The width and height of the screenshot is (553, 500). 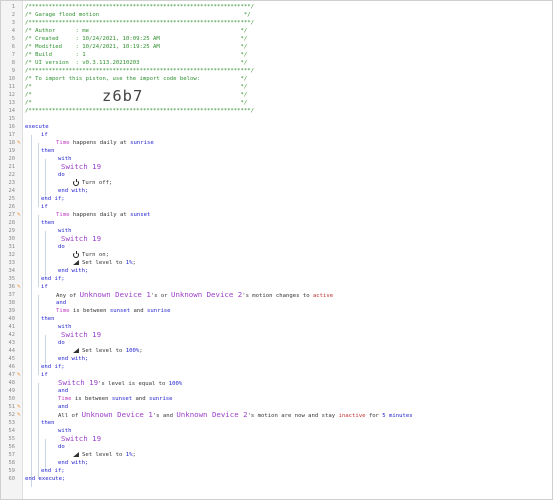 What do you see at coordinates (13, 63) in the screenshot?
I see `line-number: 8` at bounding box center [13, 63].